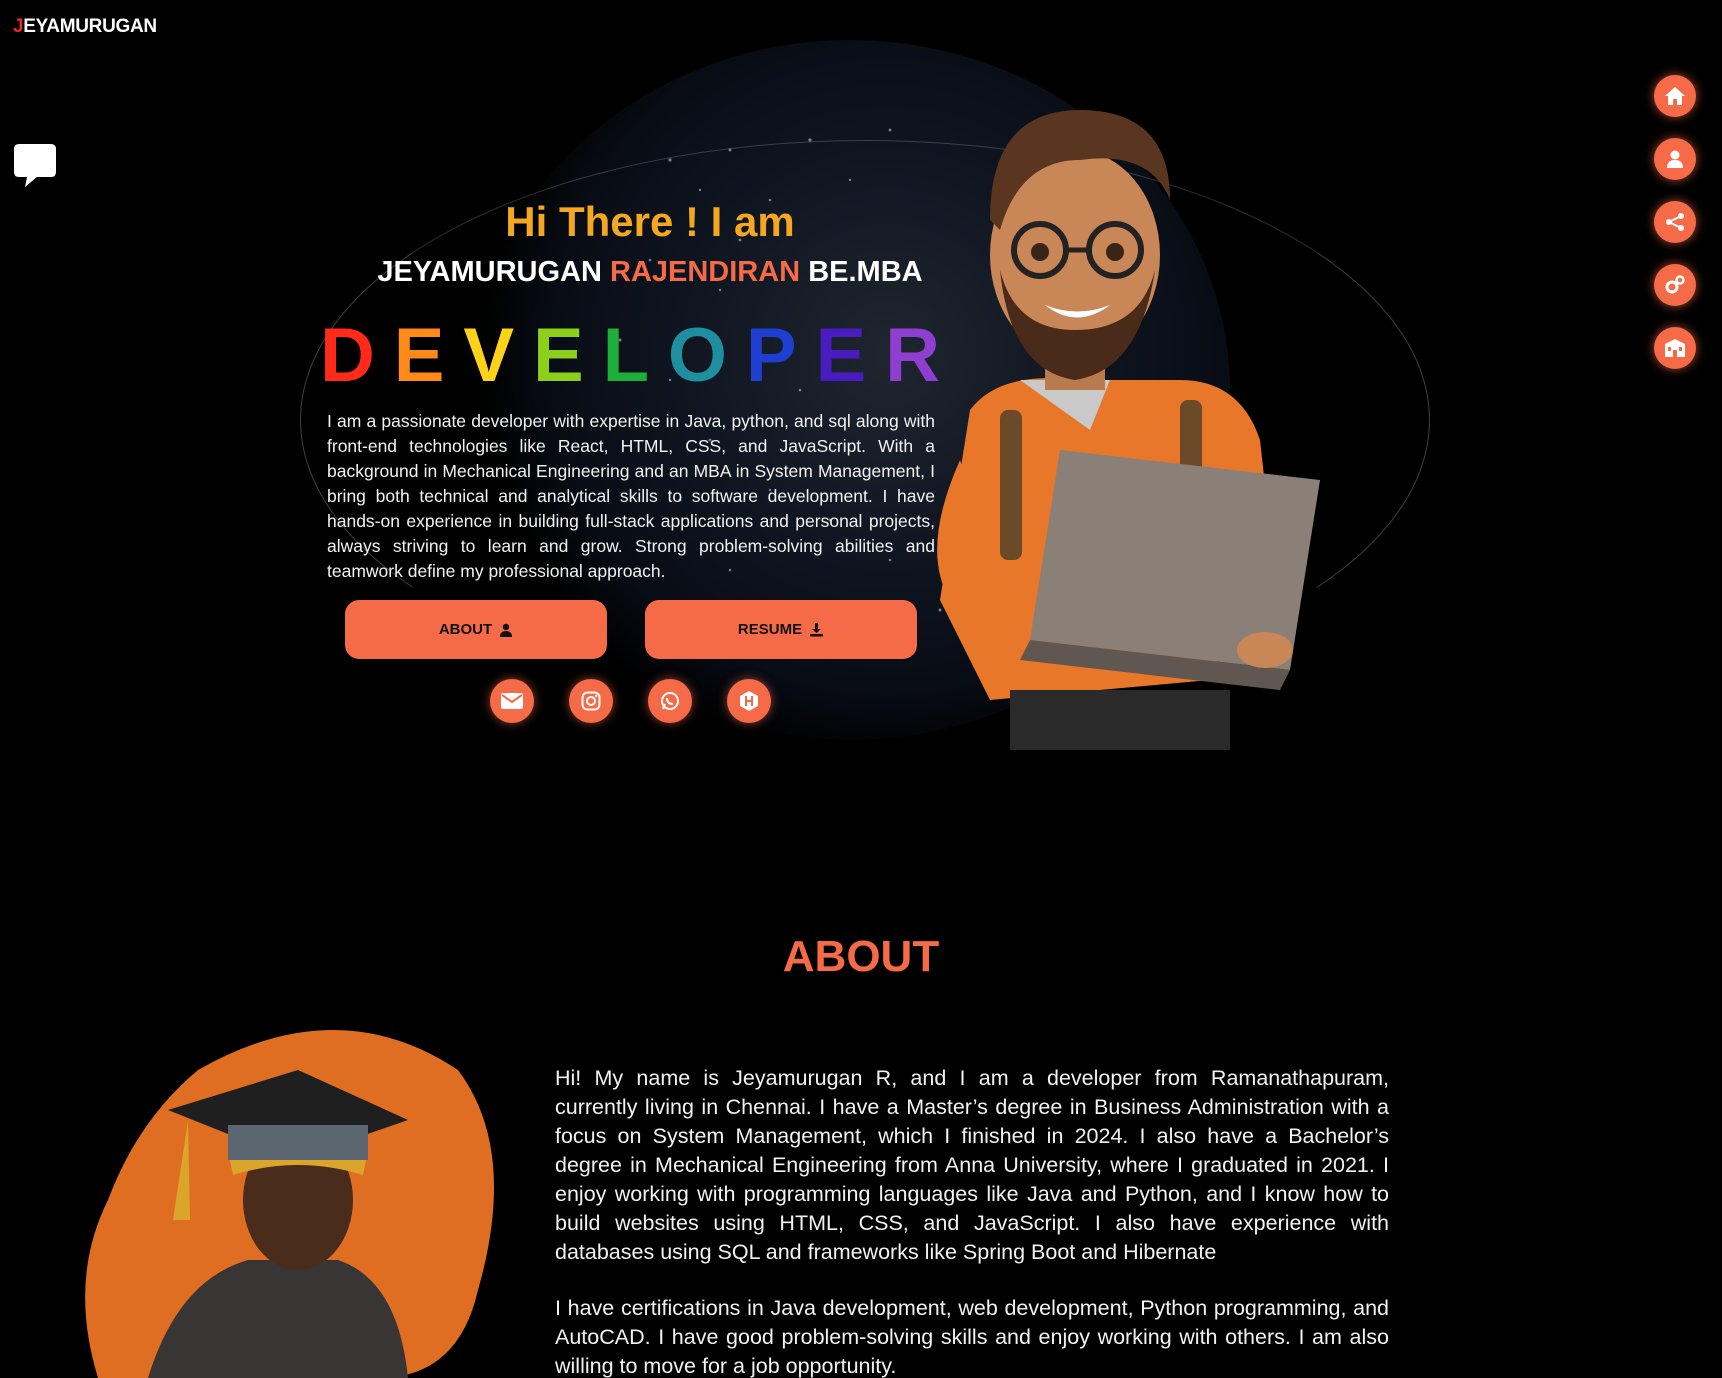 This screenshot has width=1722, height=1378. What do you see at coordinates (749, 701) in the screenshot?
I see `hackerrank-icon` at bounding box center [749, 701].